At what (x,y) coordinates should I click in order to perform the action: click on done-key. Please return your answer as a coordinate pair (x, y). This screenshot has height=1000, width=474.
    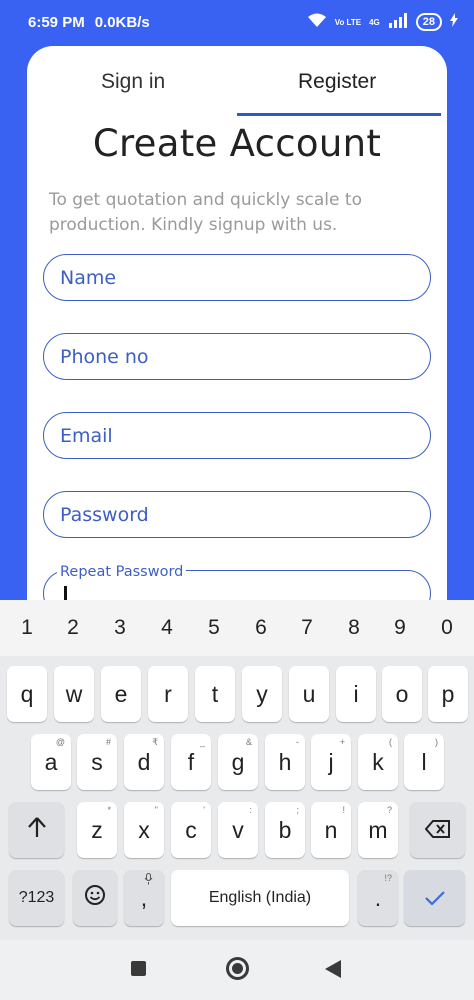
    Looking at the image, I should click on (434, 898).